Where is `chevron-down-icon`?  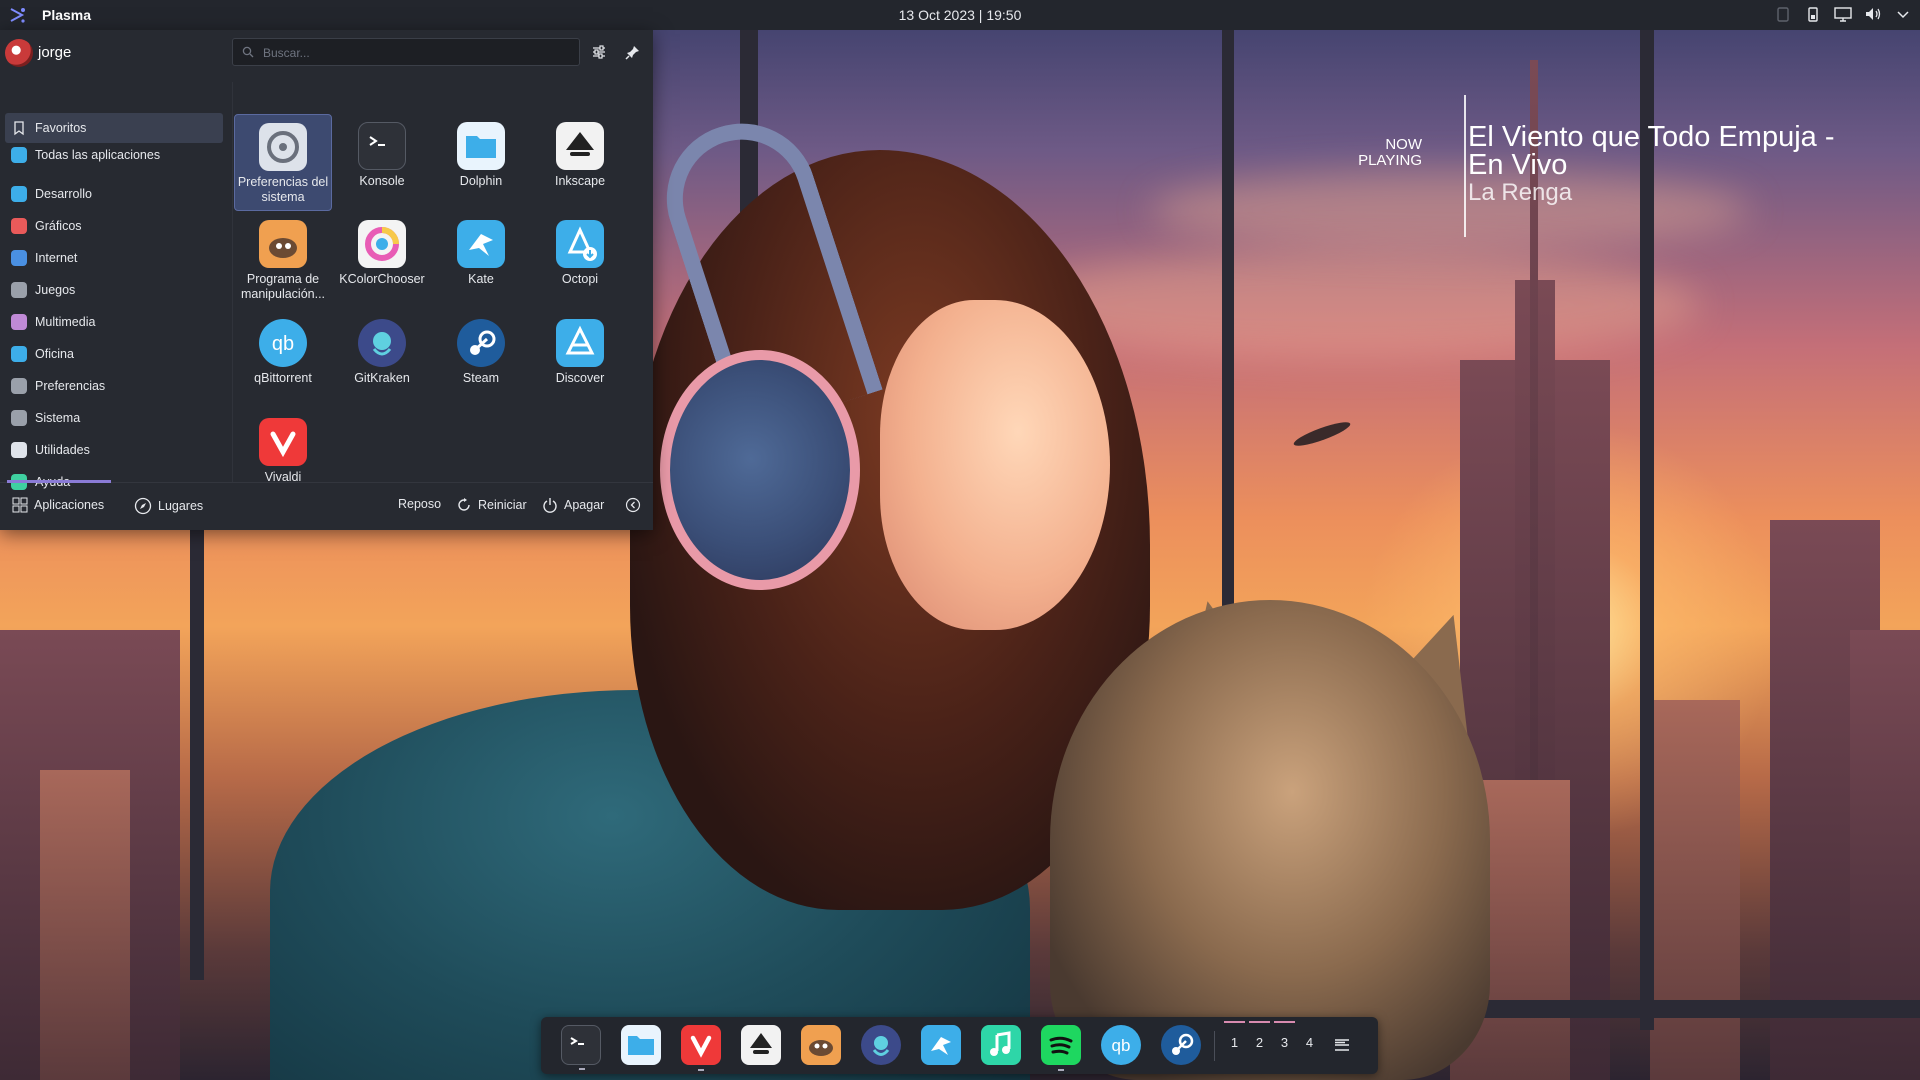
chevron-down-icon is located at coordinates (1903, 14).